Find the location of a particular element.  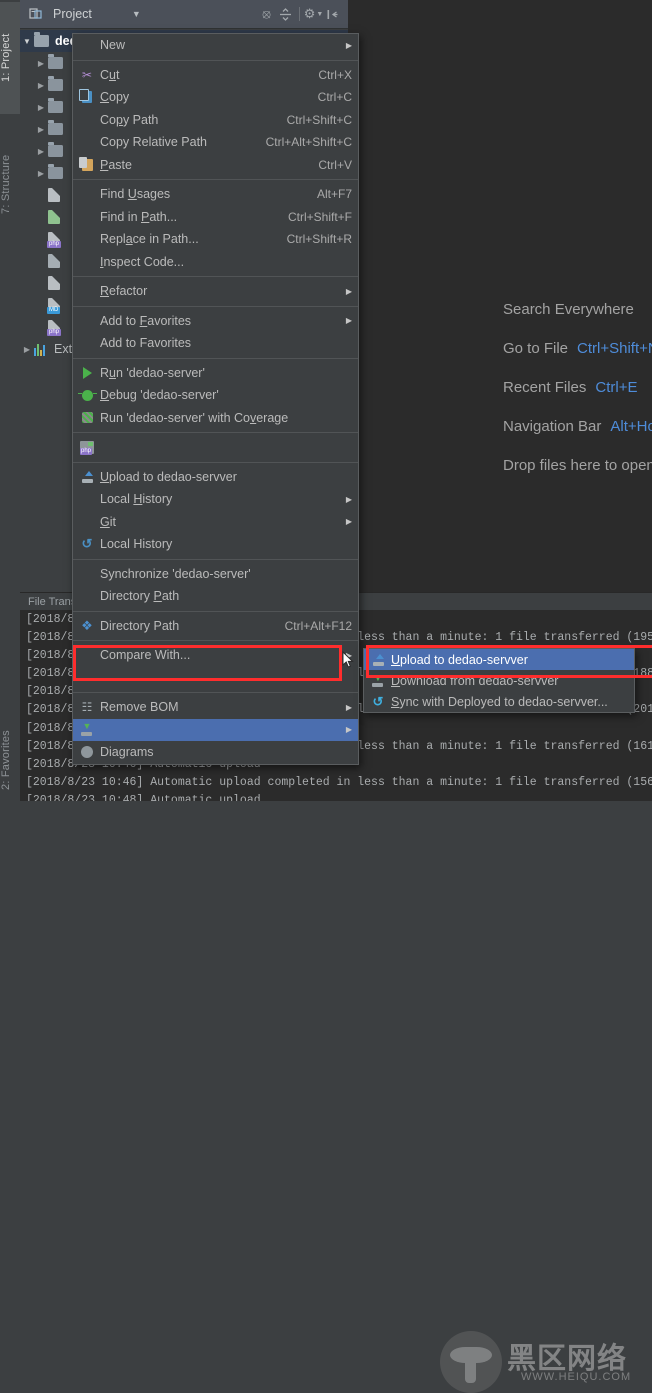

menu-item-git: Git ▶ is located at coordinates (215, 522).